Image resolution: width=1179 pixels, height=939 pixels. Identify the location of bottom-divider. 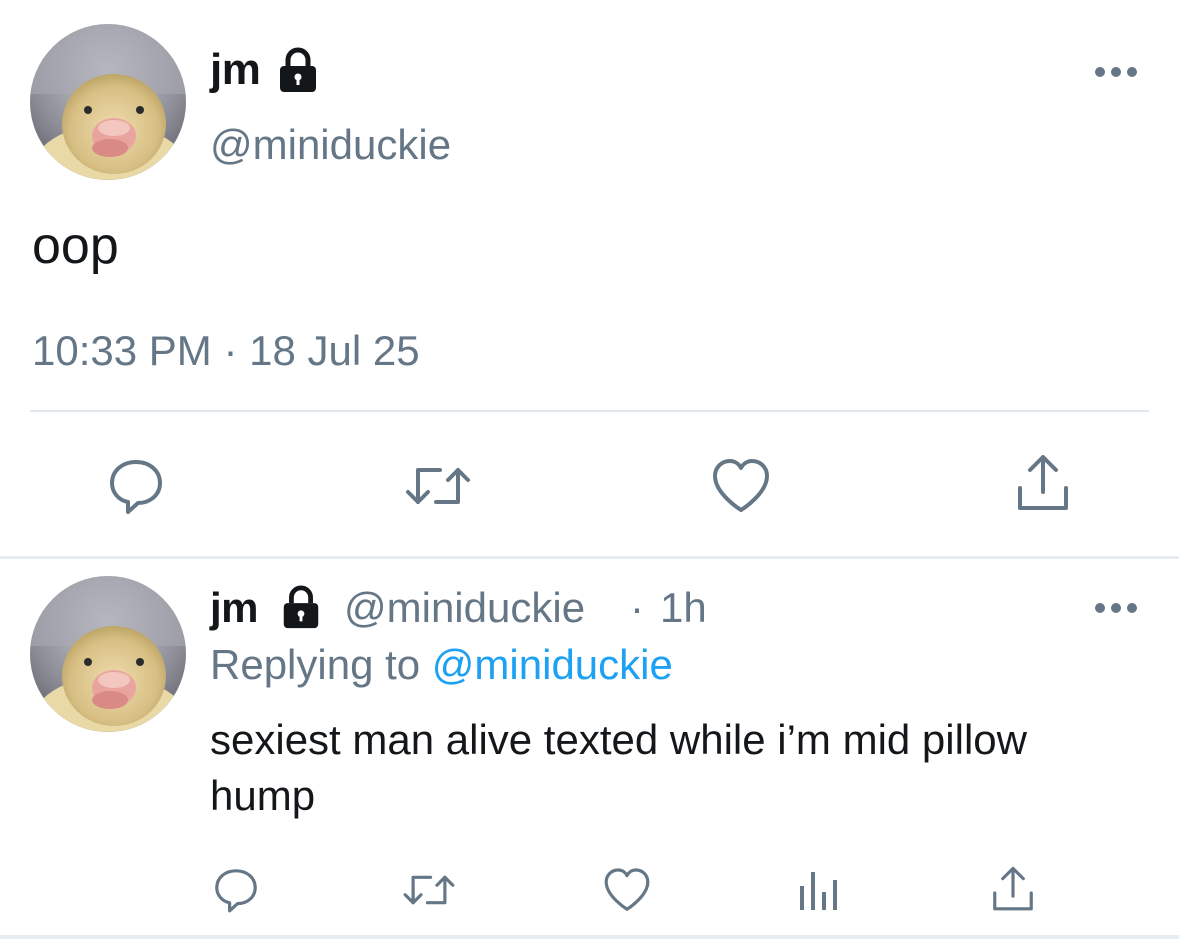
(589, 937).